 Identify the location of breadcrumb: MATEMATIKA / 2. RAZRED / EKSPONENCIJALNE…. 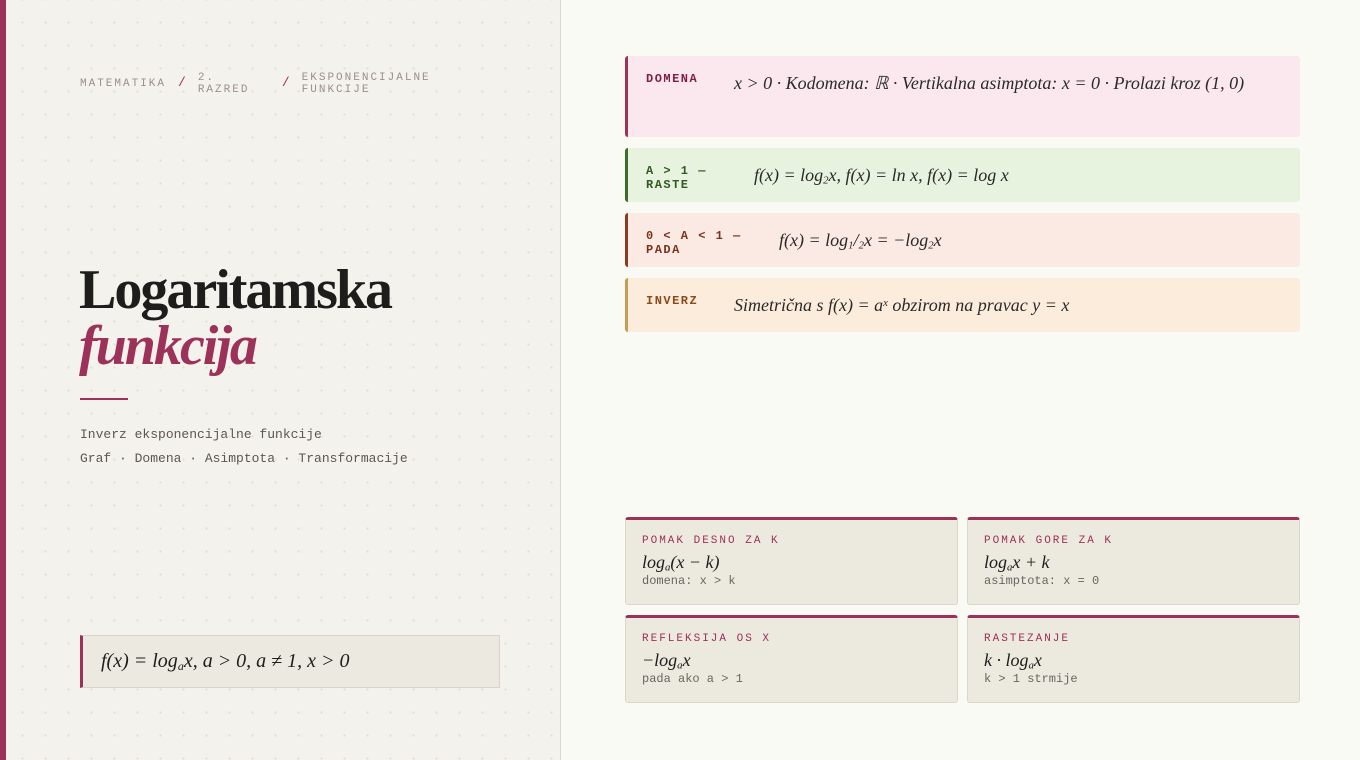
(266, 84).